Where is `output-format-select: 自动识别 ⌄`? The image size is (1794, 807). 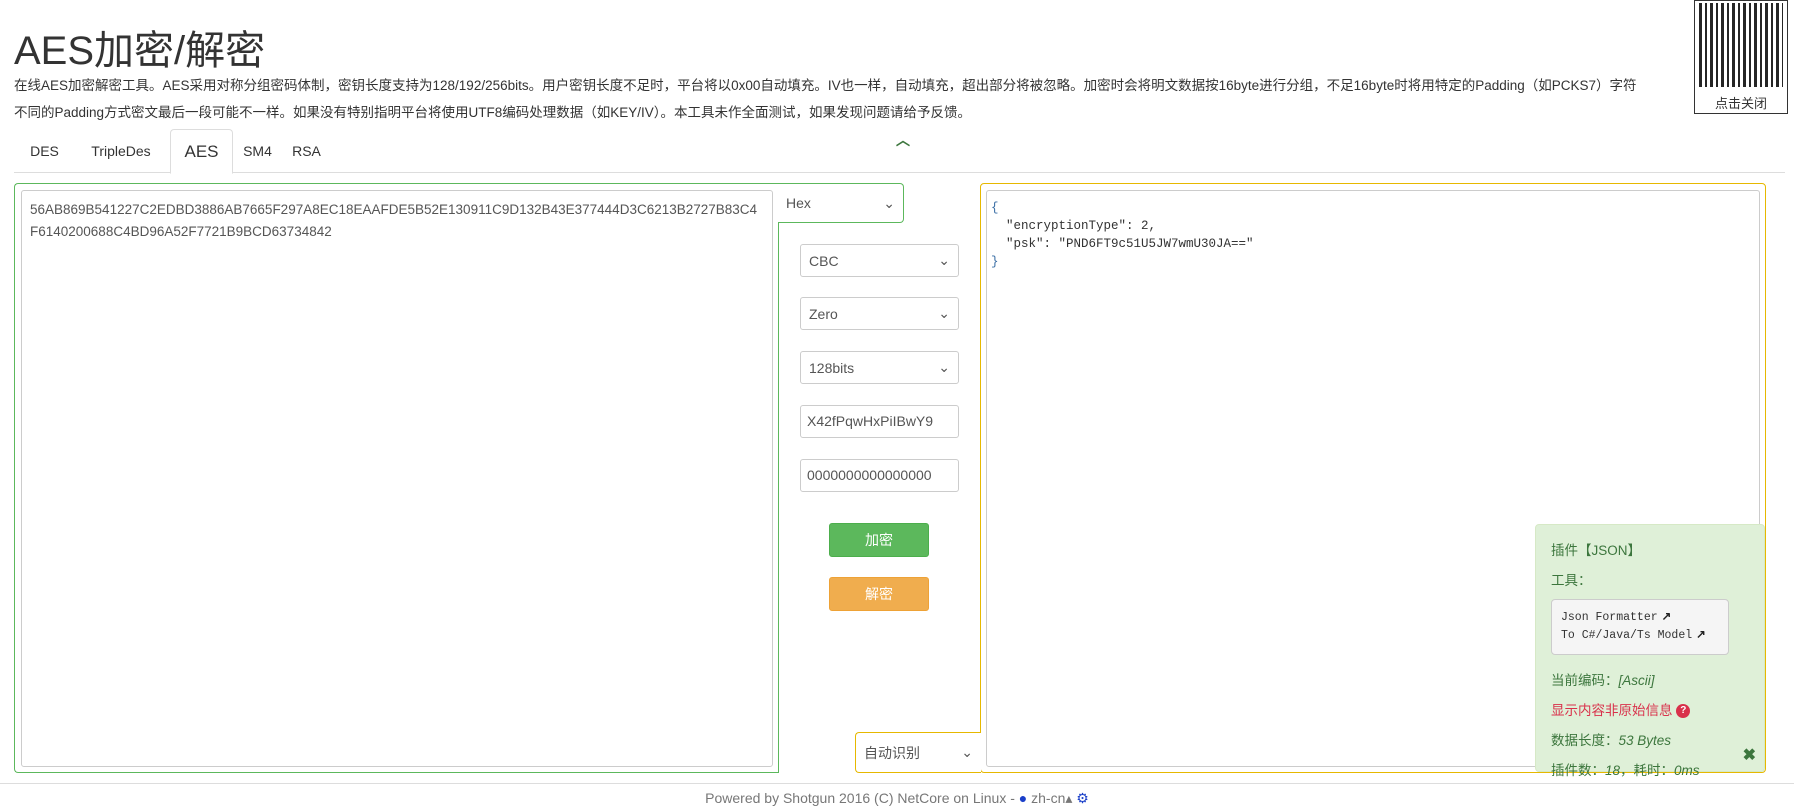
output-format-select: 自动识别 ⌄ is located at coordinates (918, 752).